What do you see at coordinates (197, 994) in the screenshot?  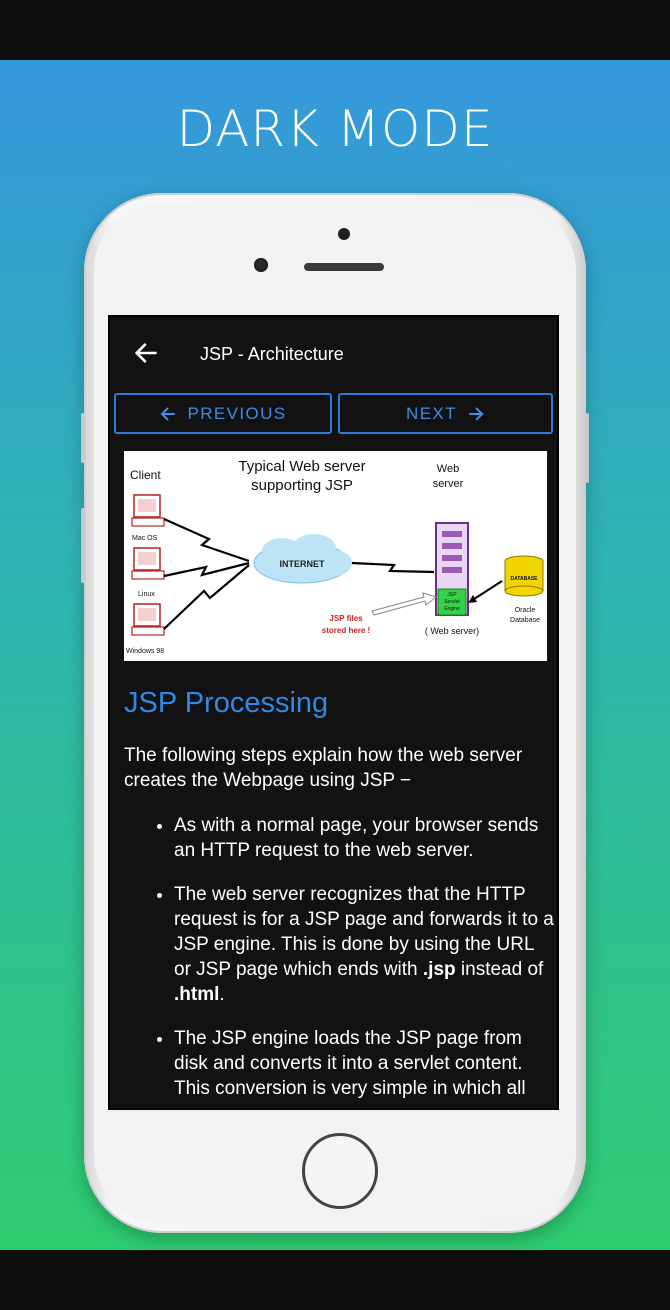 I see `step-code: .html` at bounding box center [197, 994].